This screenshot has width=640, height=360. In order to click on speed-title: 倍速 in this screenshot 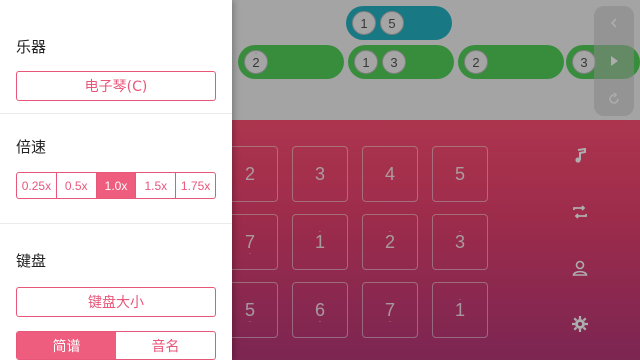, I will do `click(31, 147)`.